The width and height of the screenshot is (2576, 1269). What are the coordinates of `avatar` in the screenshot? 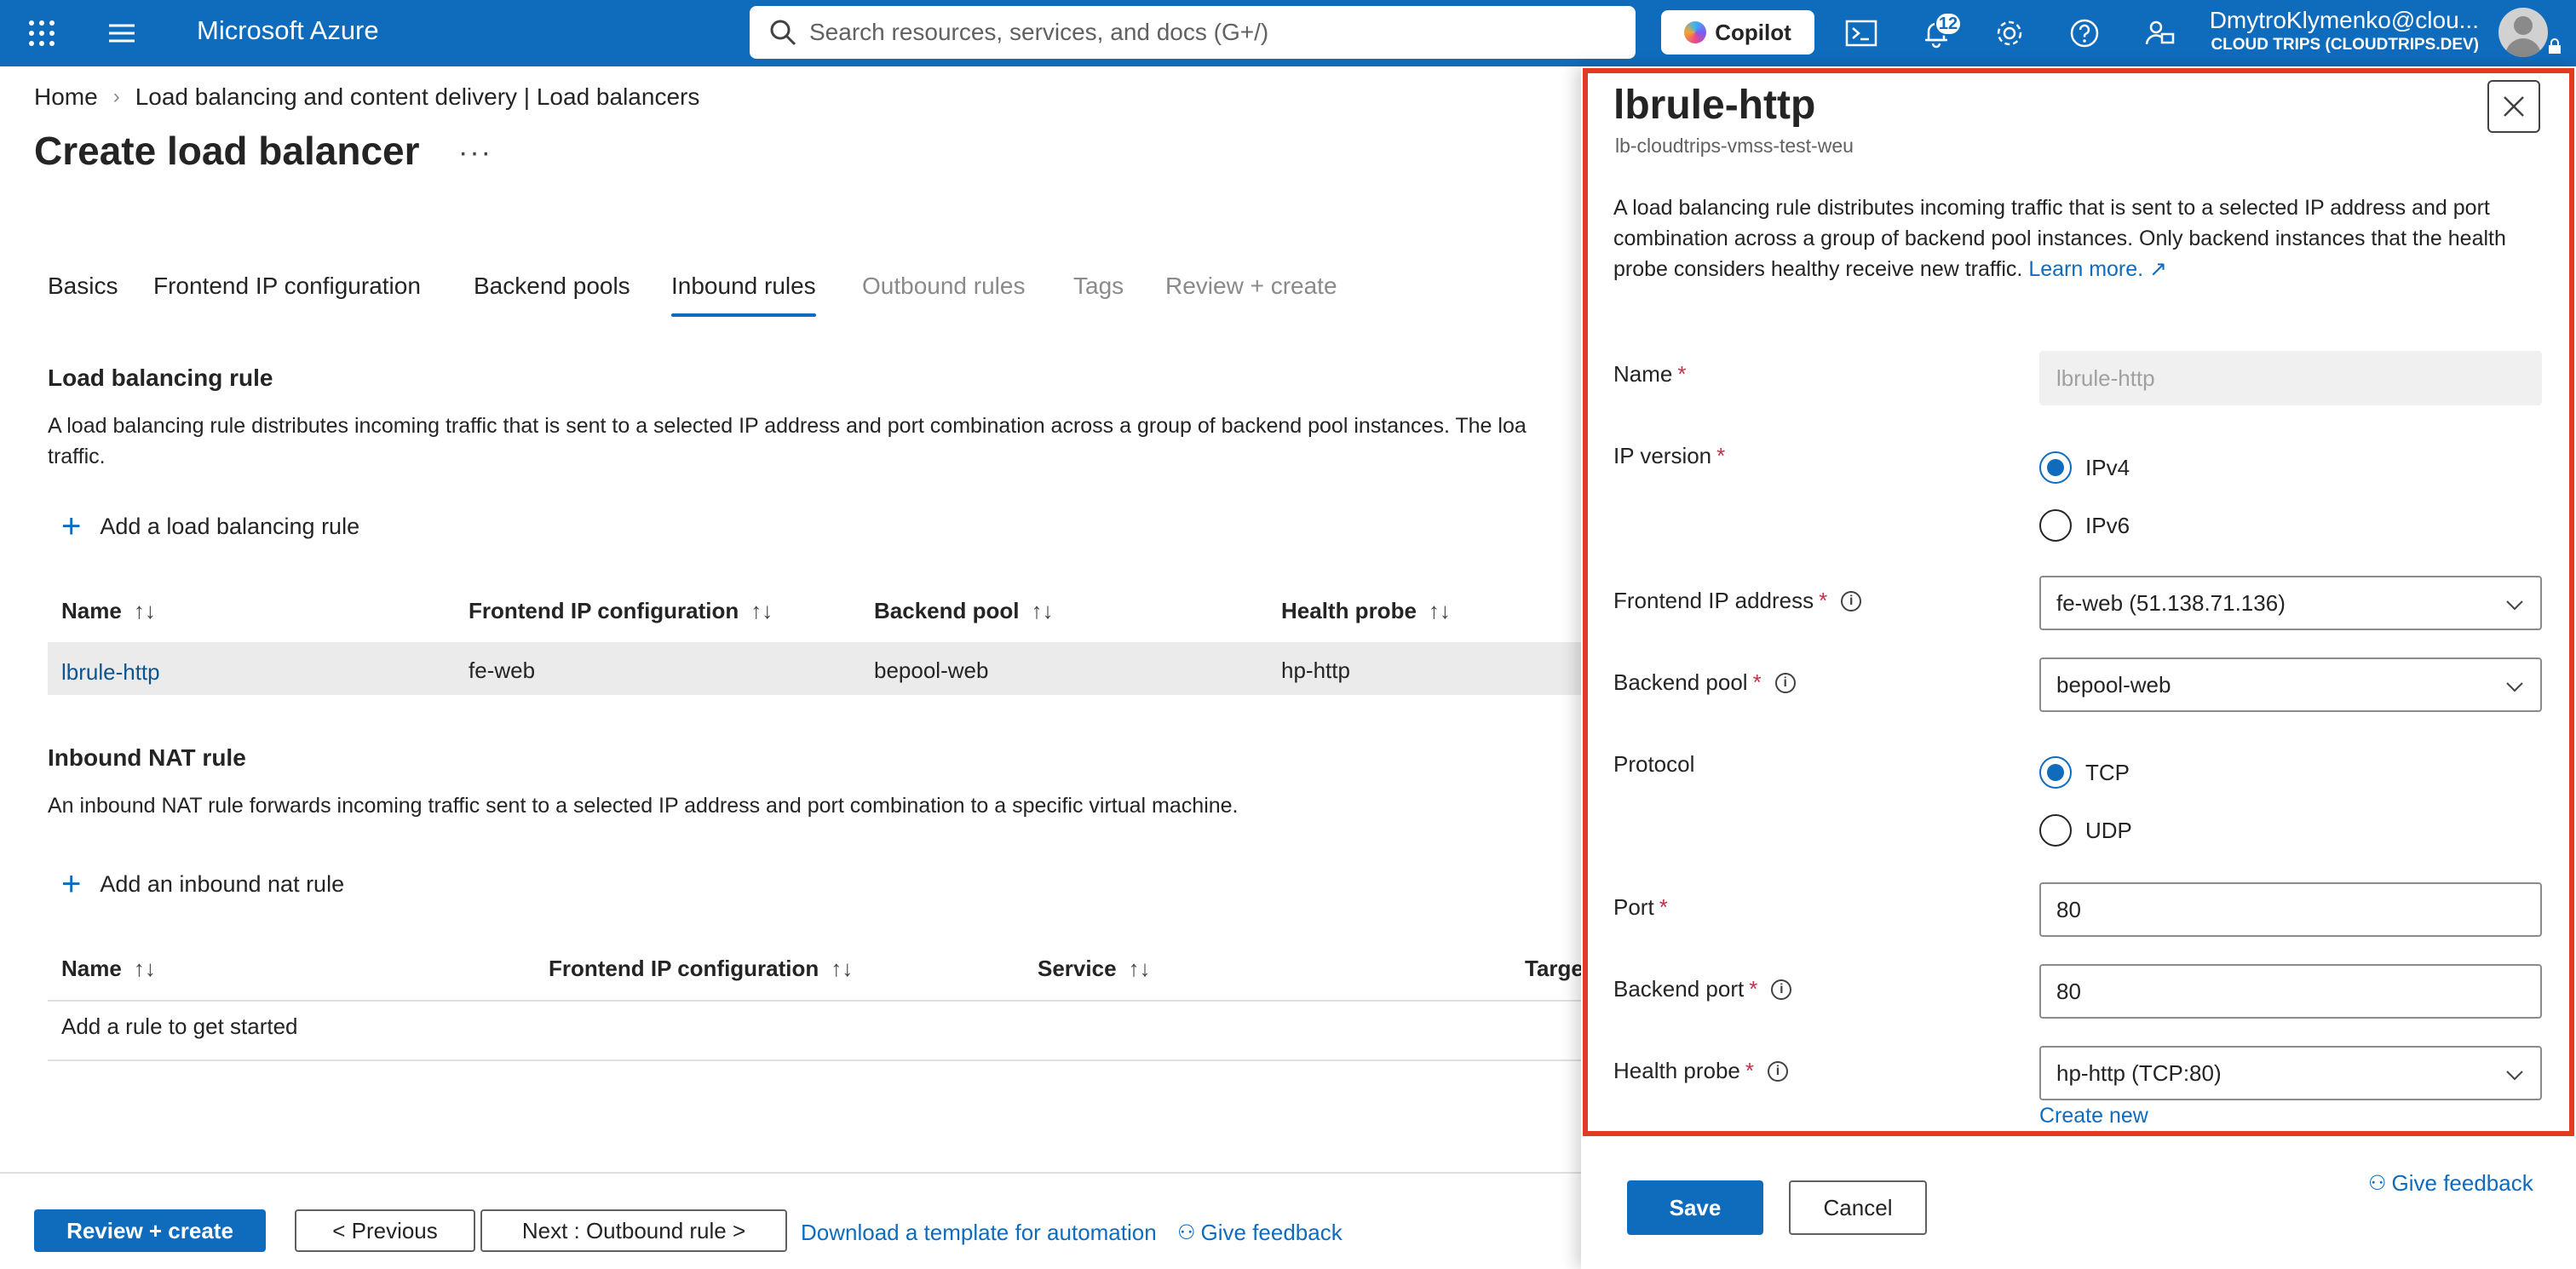 It's located at (2523, 32).